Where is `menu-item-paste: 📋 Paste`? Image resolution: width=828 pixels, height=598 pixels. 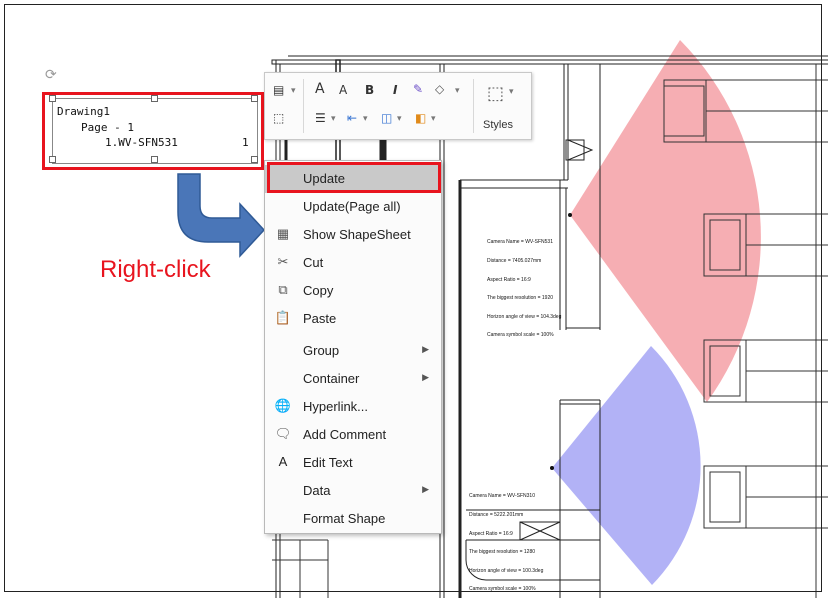
menu-item-paste: 📋 Paste is located at coordinates (353, 319).